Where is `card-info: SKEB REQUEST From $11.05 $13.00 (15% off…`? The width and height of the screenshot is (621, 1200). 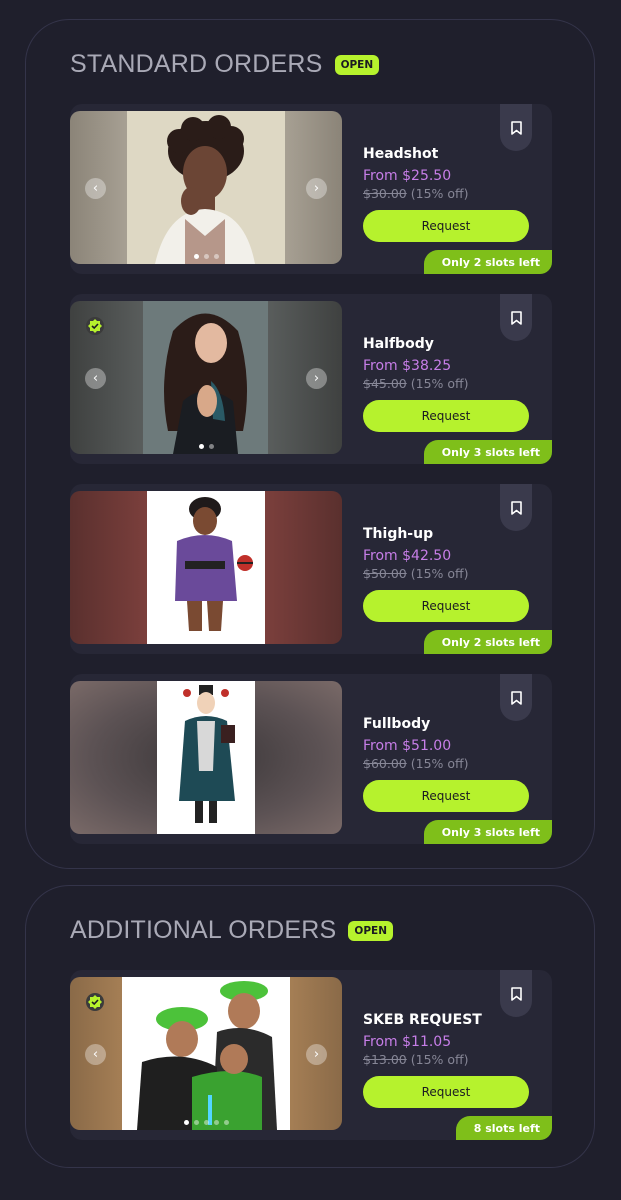
card-info: SKEB REQUEST From $11.05 $13.00 (15% off… is located at coordinates (448, 1039).